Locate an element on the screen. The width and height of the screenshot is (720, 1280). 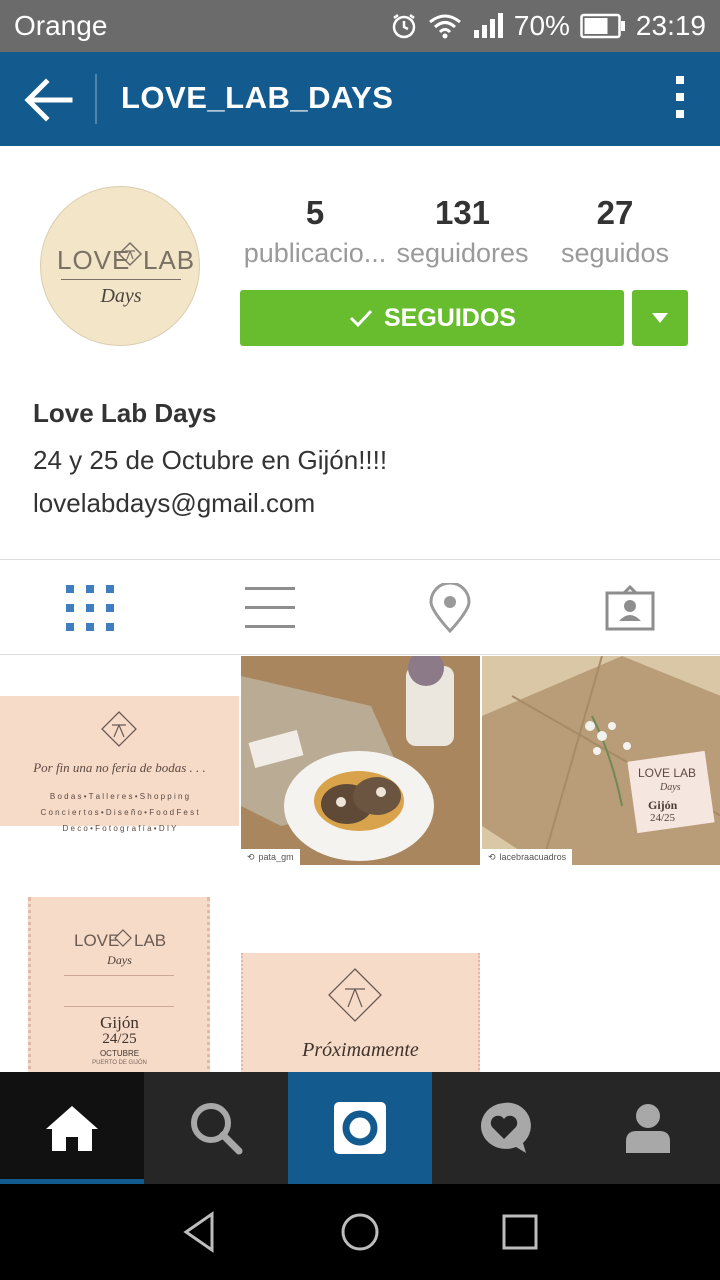
post-1-script: Por fin una no feria de bodas . . . is located at coordinates (119, 767).